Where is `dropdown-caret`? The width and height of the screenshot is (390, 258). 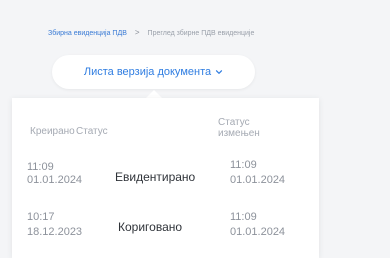
dropdown-caret is located at coordinates (154, 94).